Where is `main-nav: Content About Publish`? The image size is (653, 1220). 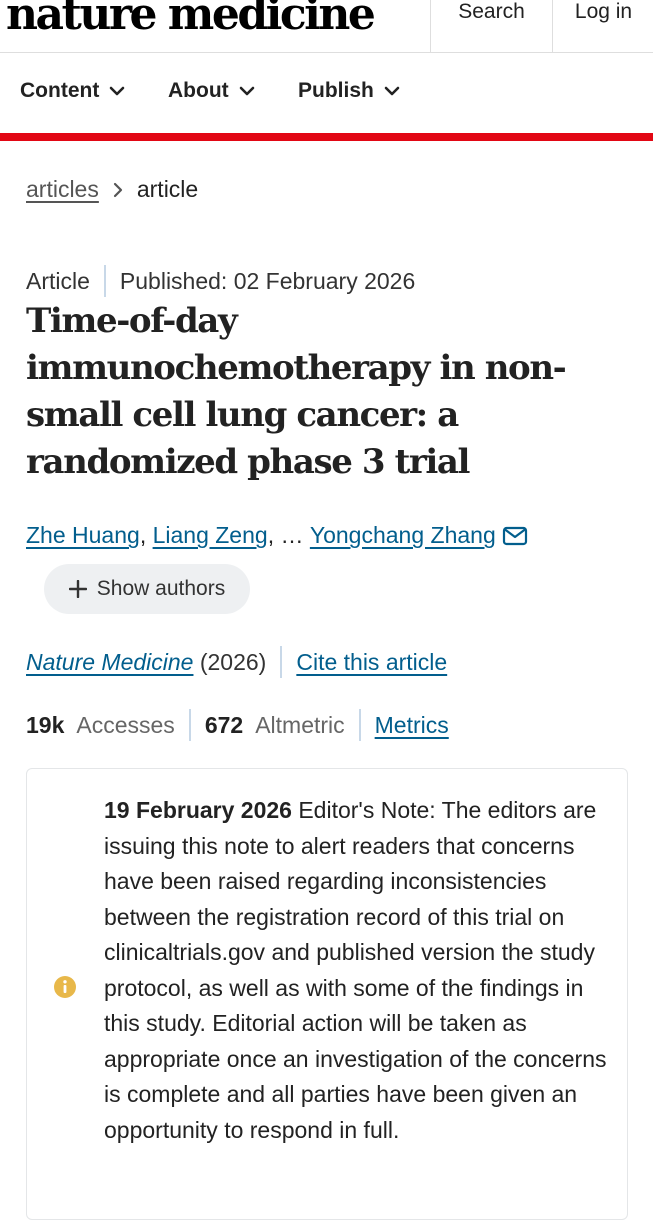 main-nav: Content About Publish is located at coordinates (326, 93).